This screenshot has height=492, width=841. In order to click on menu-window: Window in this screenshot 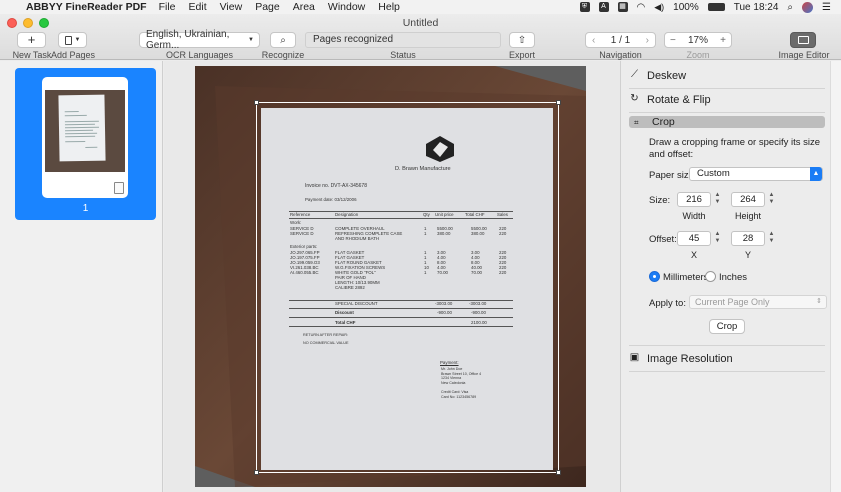, I will do `click(346, 7)`.